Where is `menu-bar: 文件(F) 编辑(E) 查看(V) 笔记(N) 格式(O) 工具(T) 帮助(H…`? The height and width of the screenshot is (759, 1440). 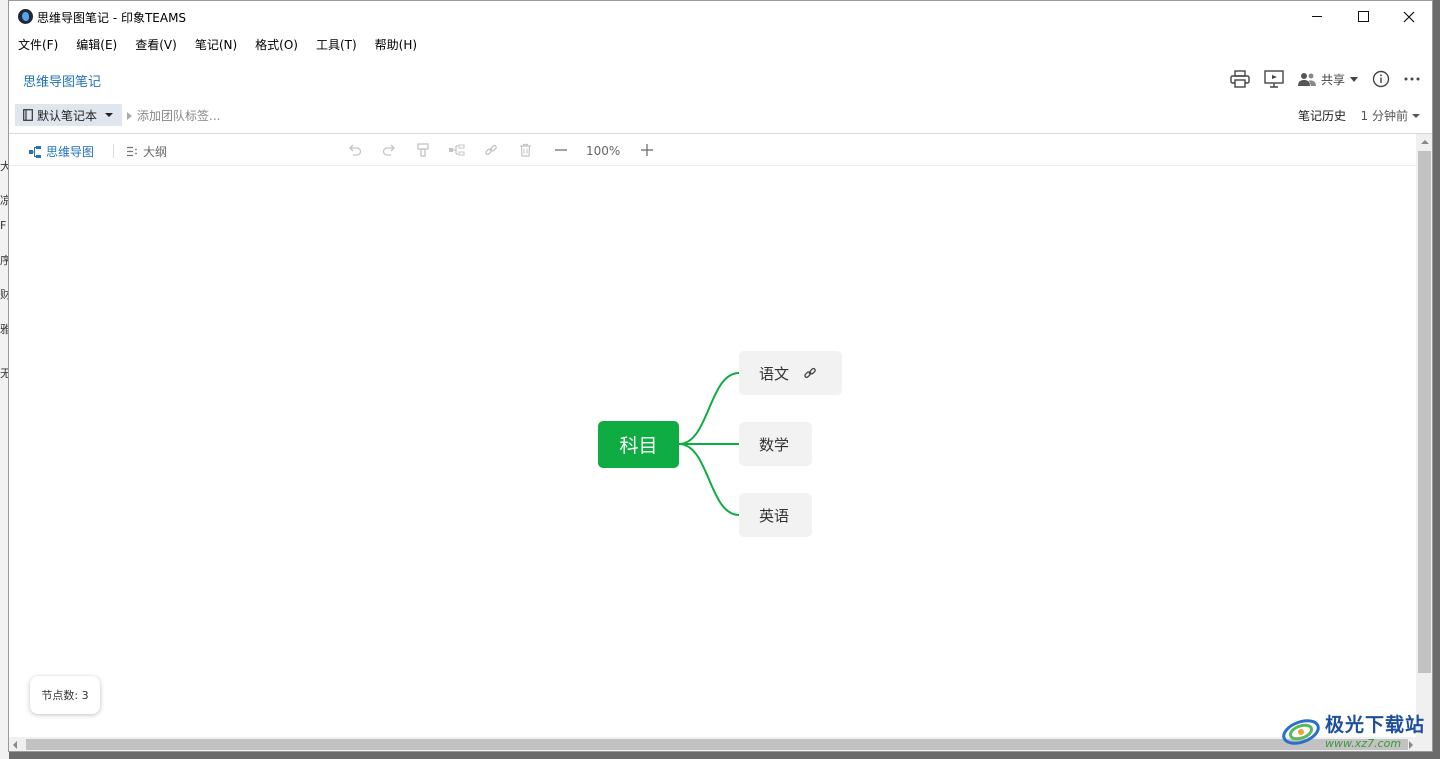
menu-bar: 文件(F) 编辑(E) 查看(V) 笔记(N) 格式(O) 工具(T) 帮助(H… is located at coordinates (217, 45).